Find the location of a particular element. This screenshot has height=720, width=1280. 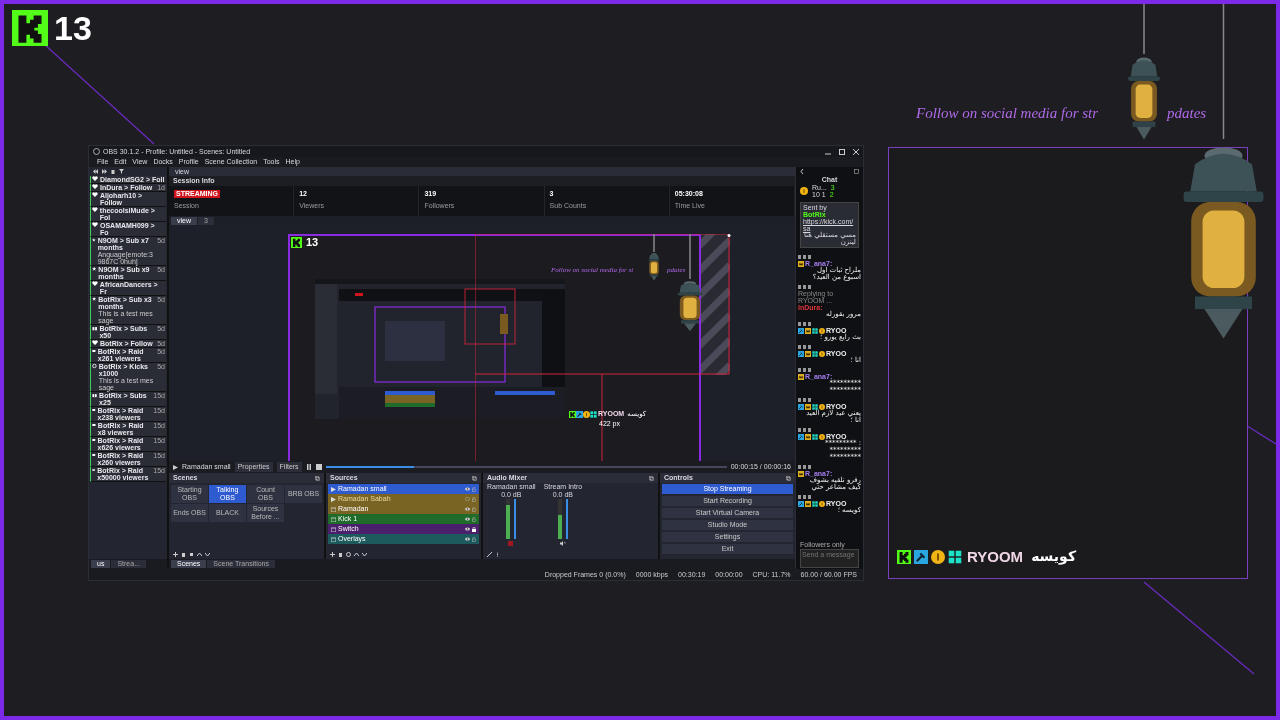

rewind-icon is located at coordinates (95, 171).